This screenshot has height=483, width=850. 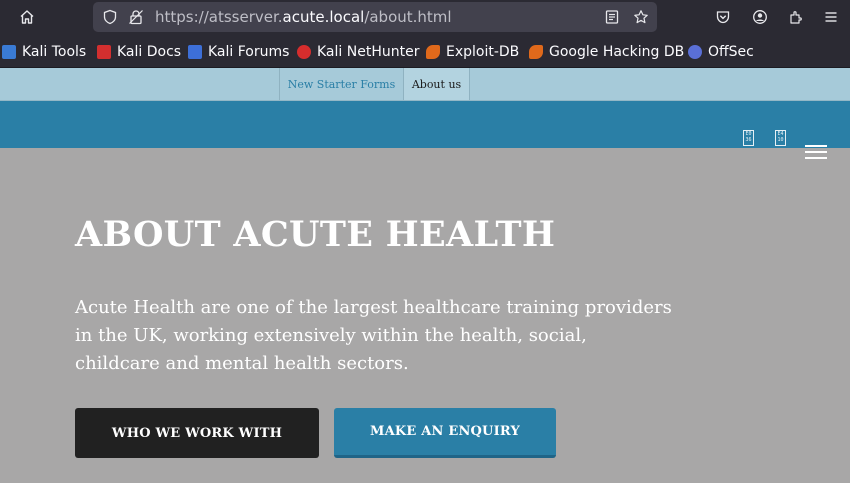 I want to click on bookmark-kali-docs: Kali Docs, so click(x=139, y=52).